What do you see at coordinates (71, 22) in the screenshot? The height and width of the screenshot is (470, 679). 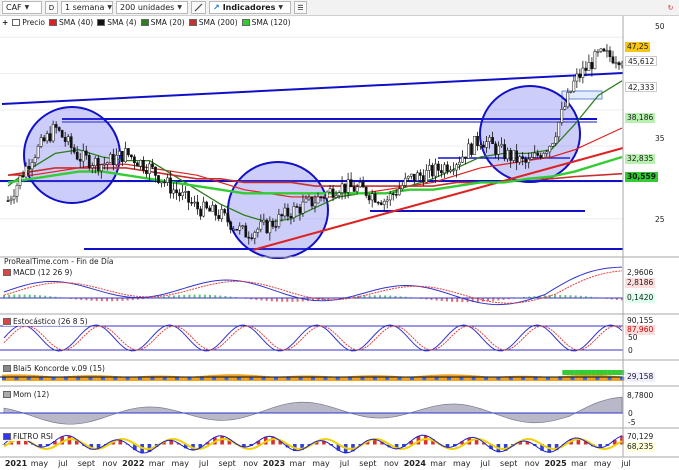 I see `legend-item-sma40: SMA (40)` at bounding box center [71, 22].